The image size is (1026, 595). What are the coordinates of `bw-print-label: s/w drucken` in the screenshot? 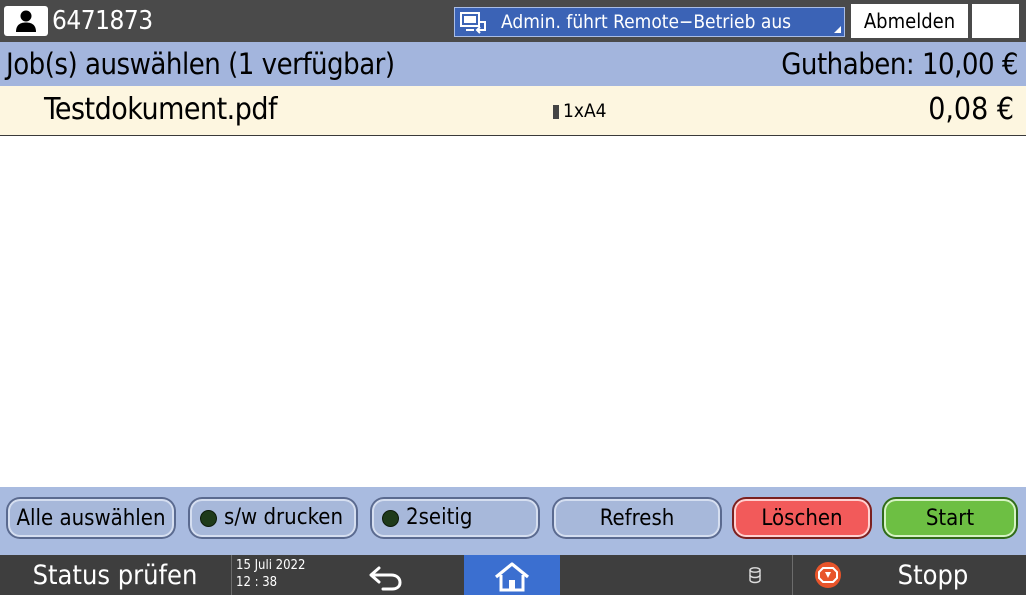 It's located at (283, 517).